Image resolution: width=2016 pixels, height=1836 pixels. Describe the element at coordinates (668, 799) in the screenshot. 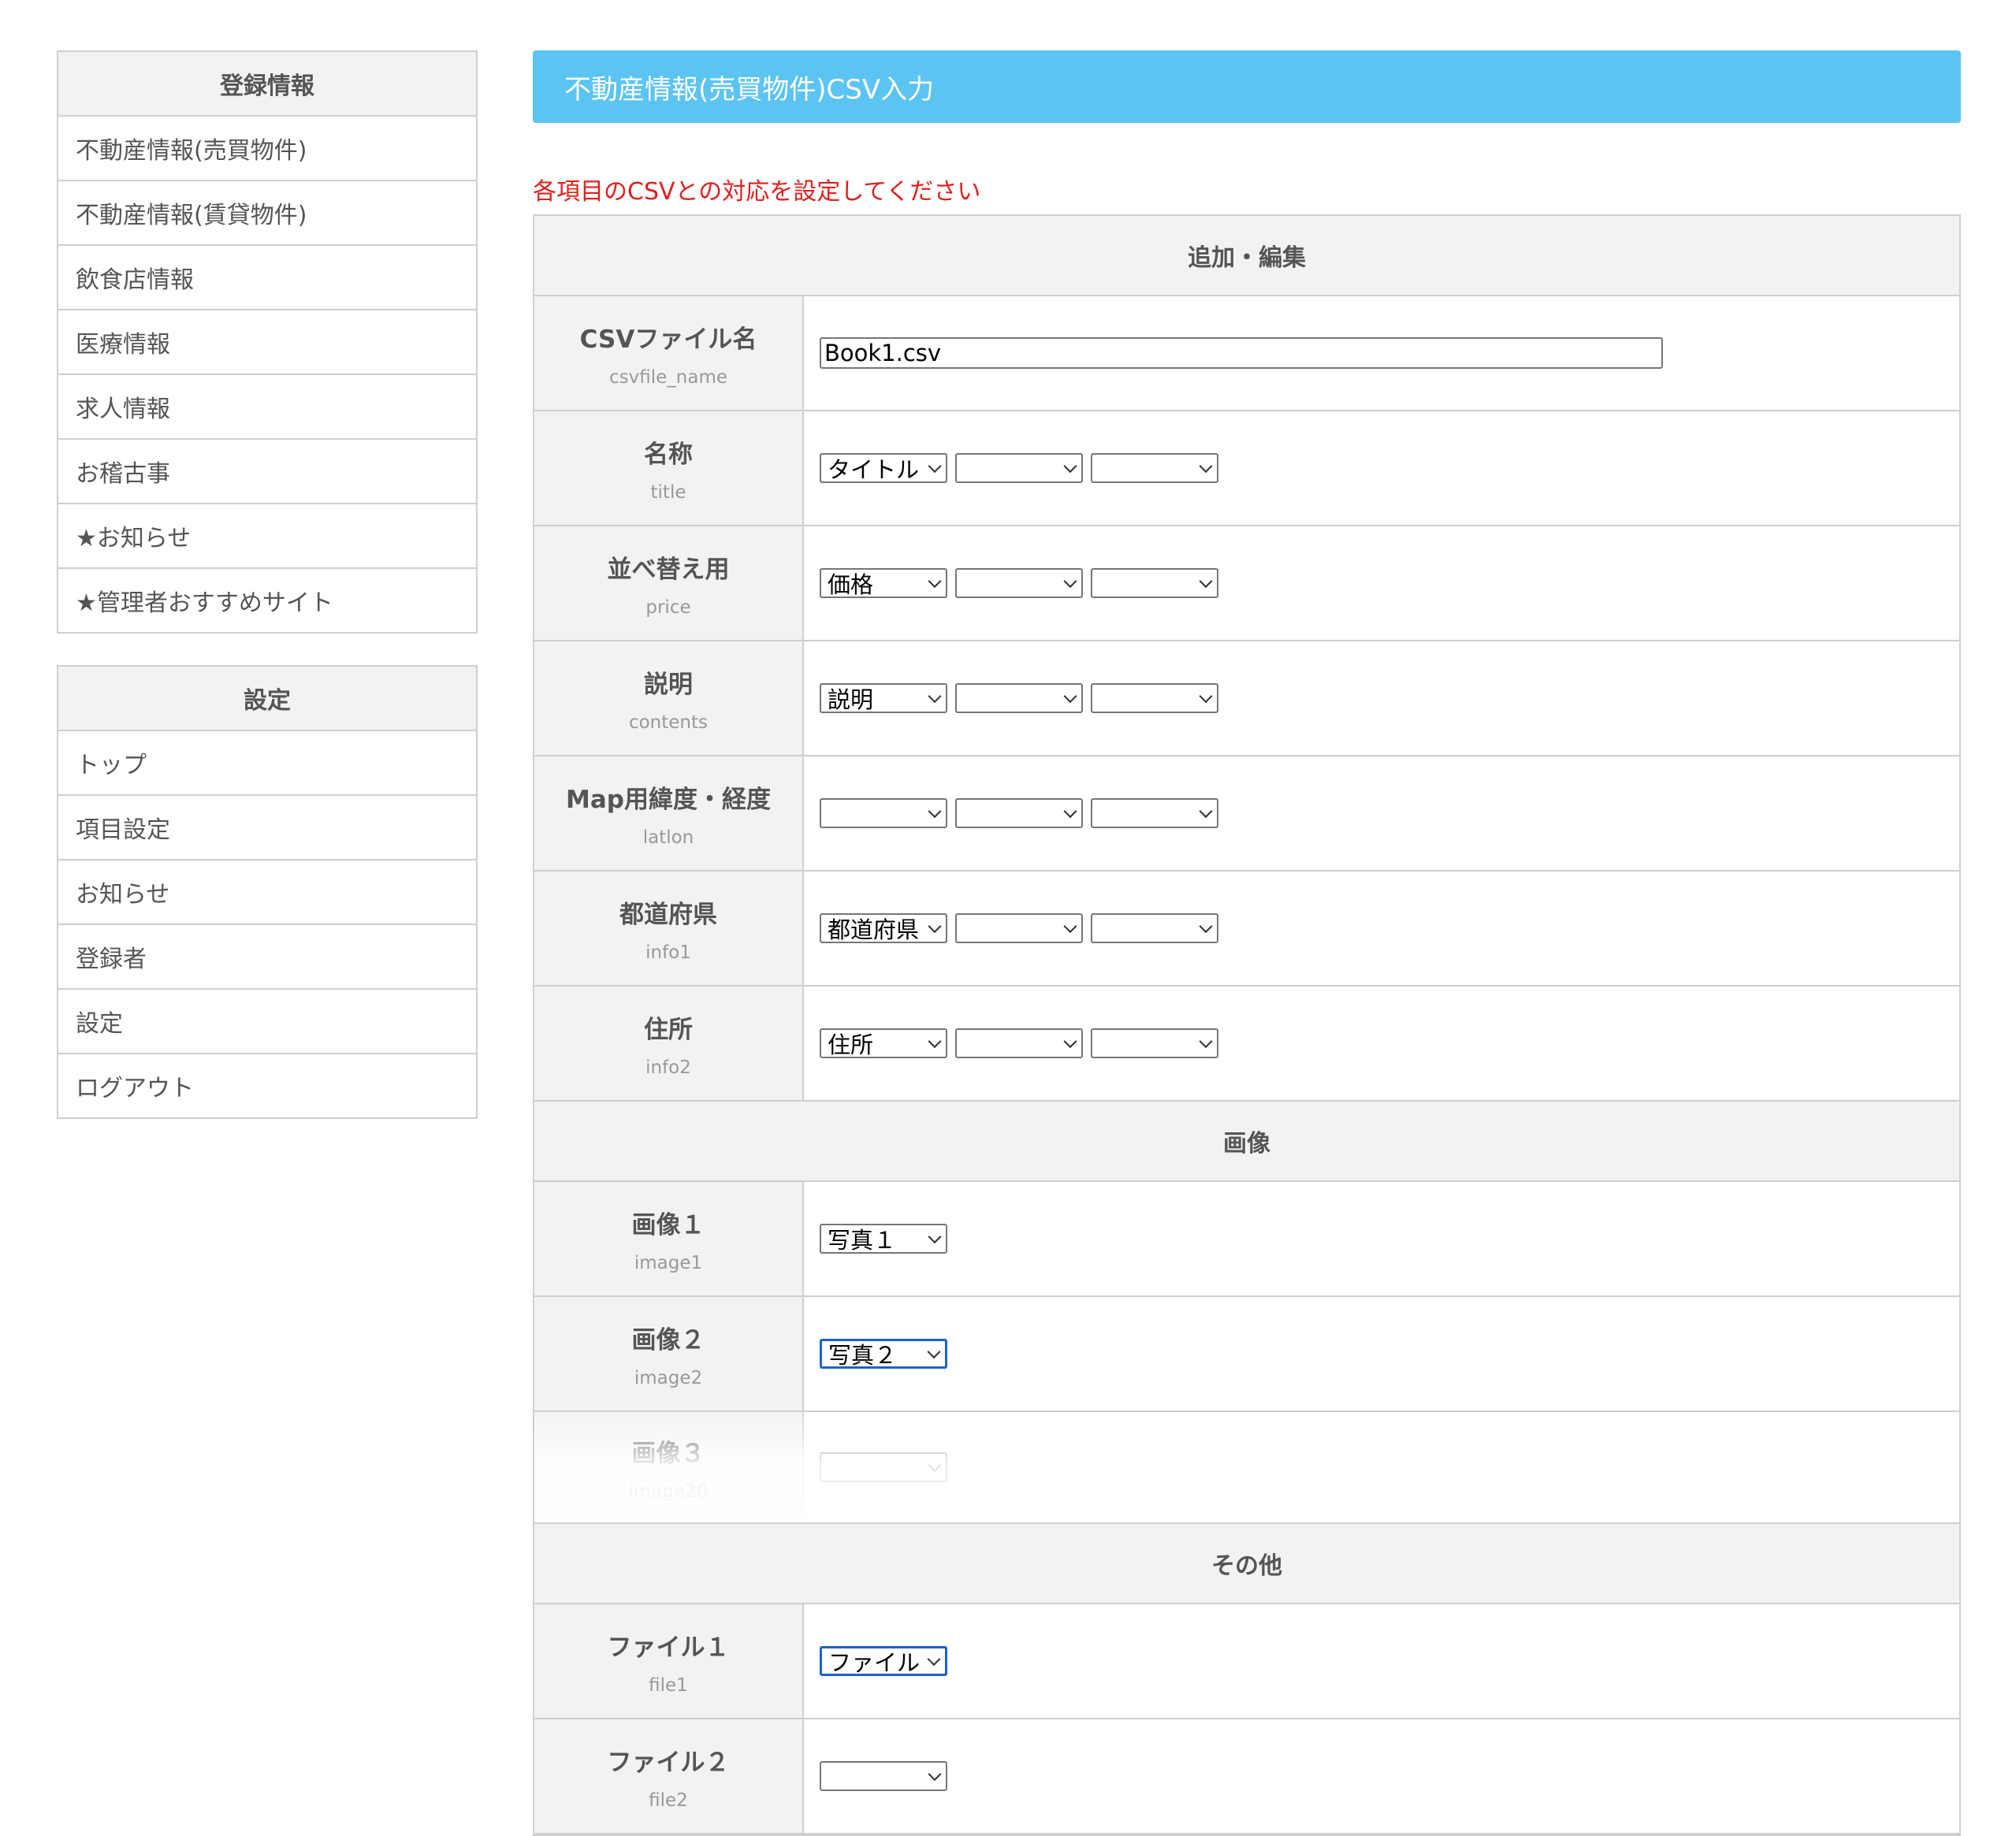

I see `field-label: Map用緯度・経度` at that location.